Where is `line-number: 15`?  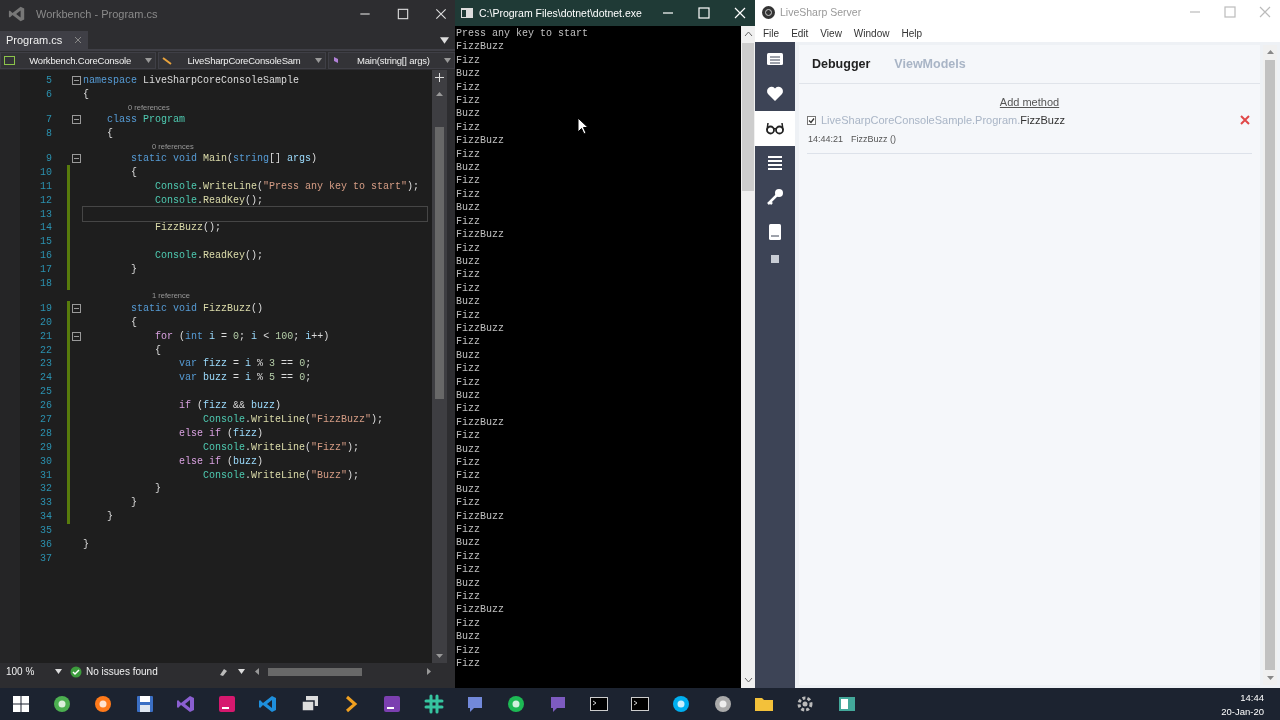
line-number: 15 is located at coordinates (45, 242).